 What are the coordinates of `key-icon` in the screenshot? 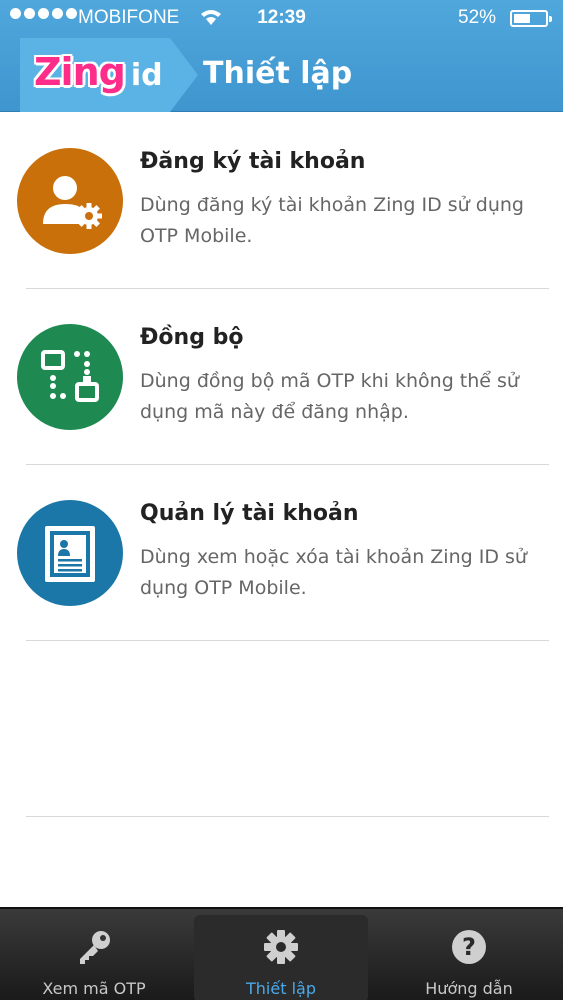 It's located at (95, 947).